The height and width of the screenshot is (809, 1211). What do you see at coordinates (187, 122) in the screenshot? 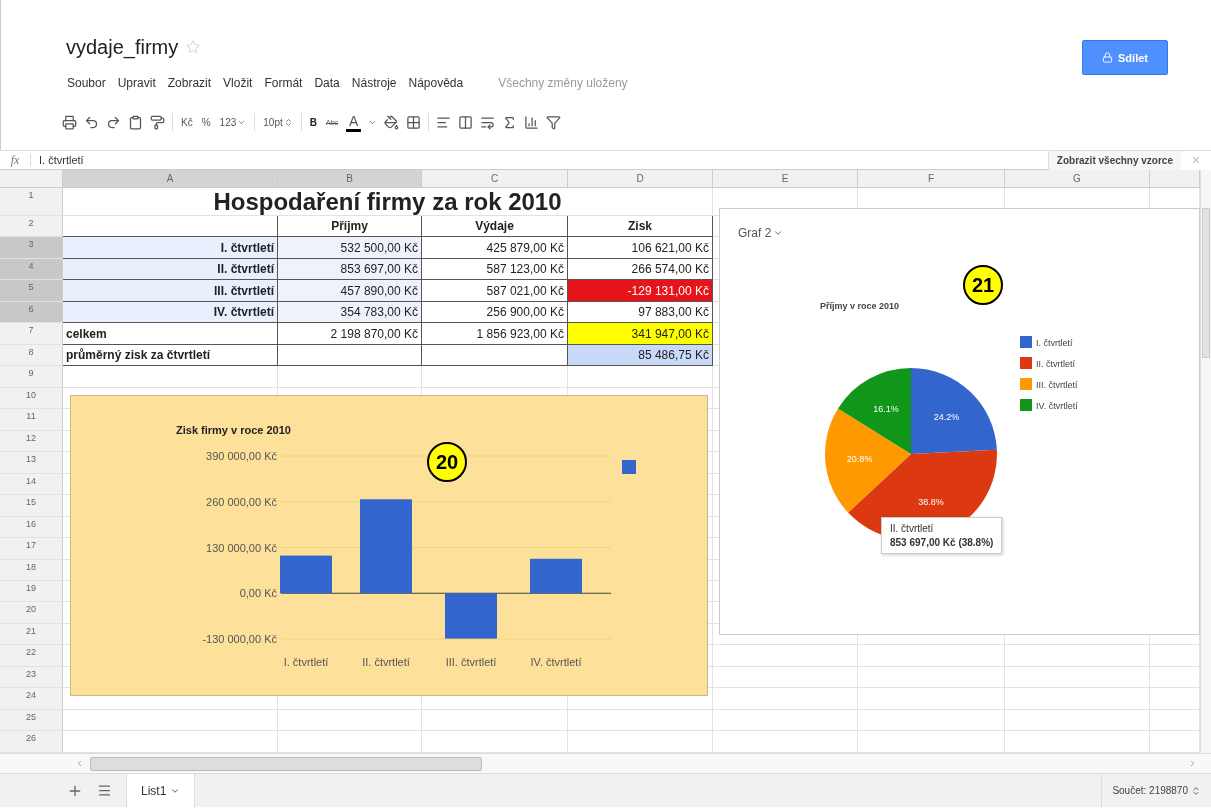
I see `currency-button: Kč` at bounding box center [187, 122].